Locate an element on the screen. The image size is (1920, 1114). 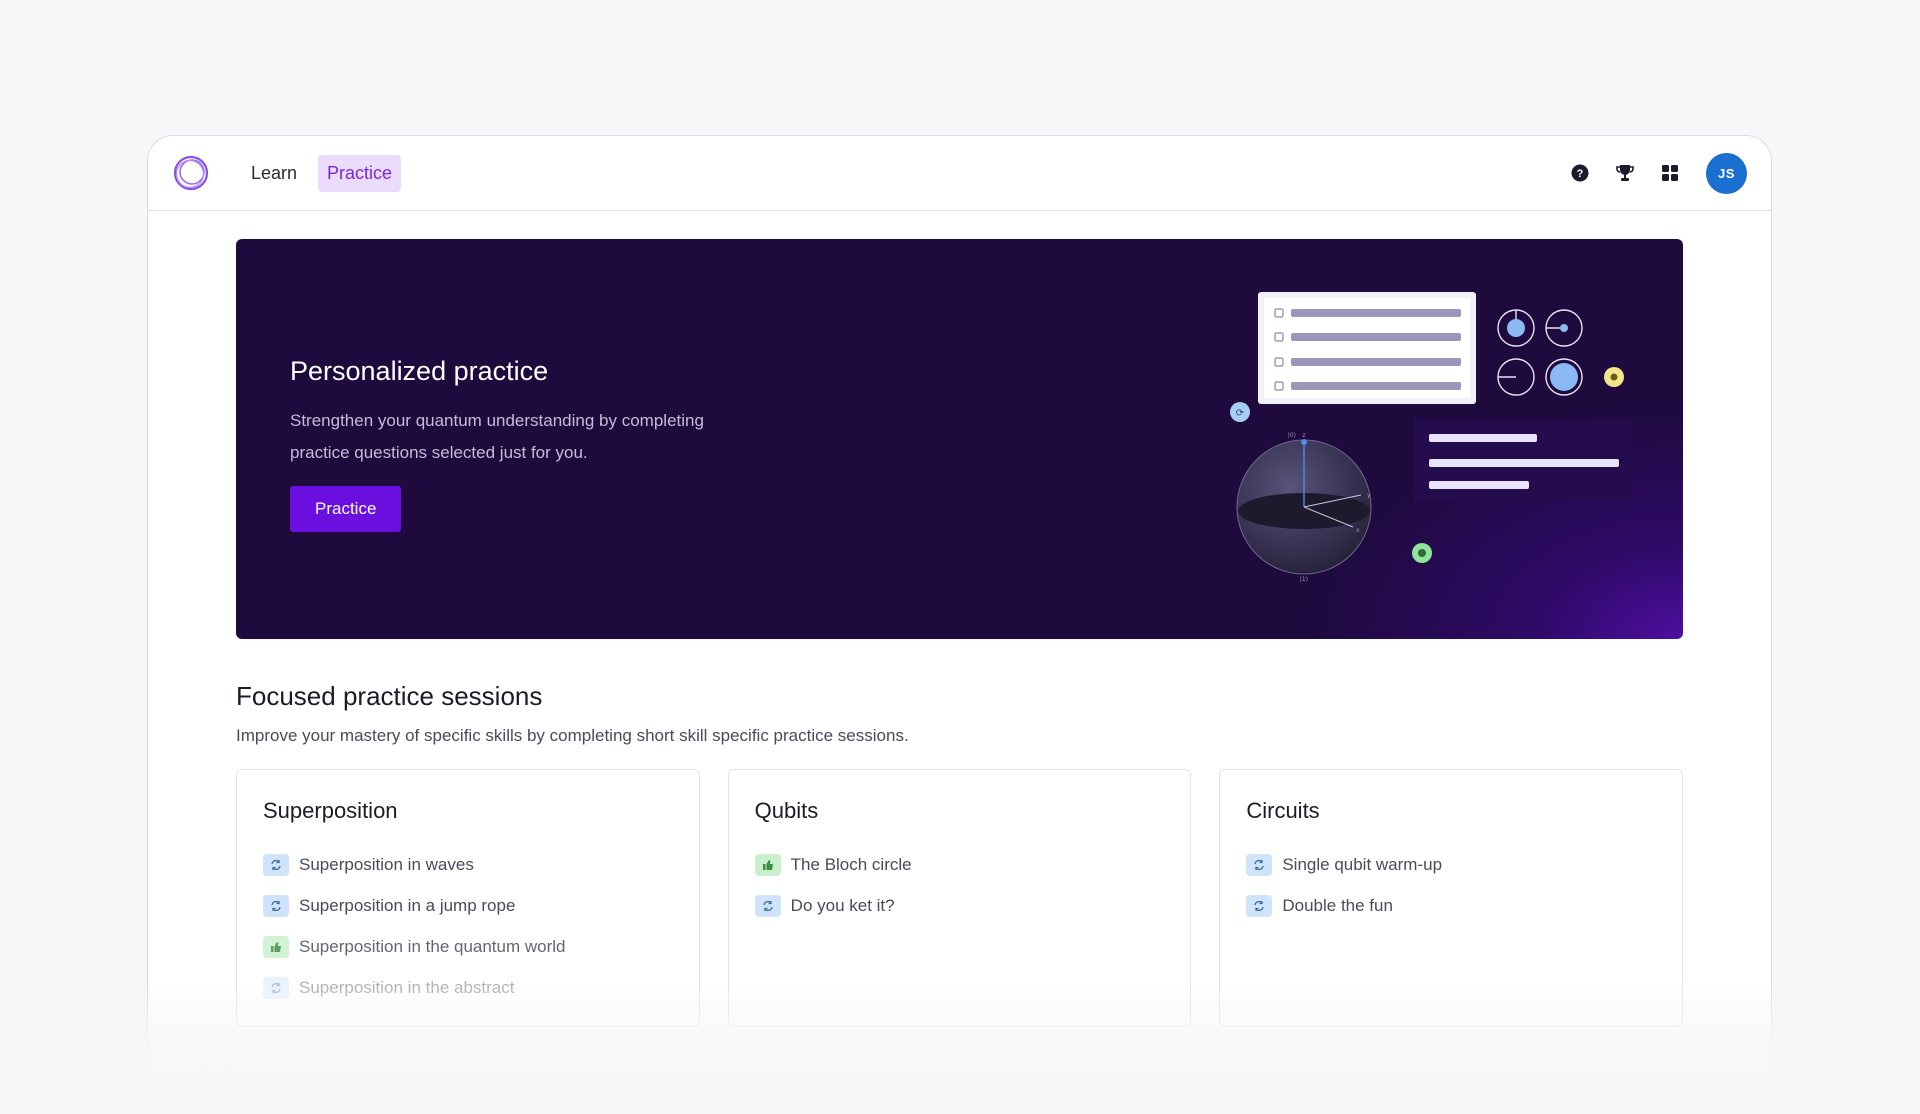
checklist-panel-illustration is located at coordinates (1367, 348).